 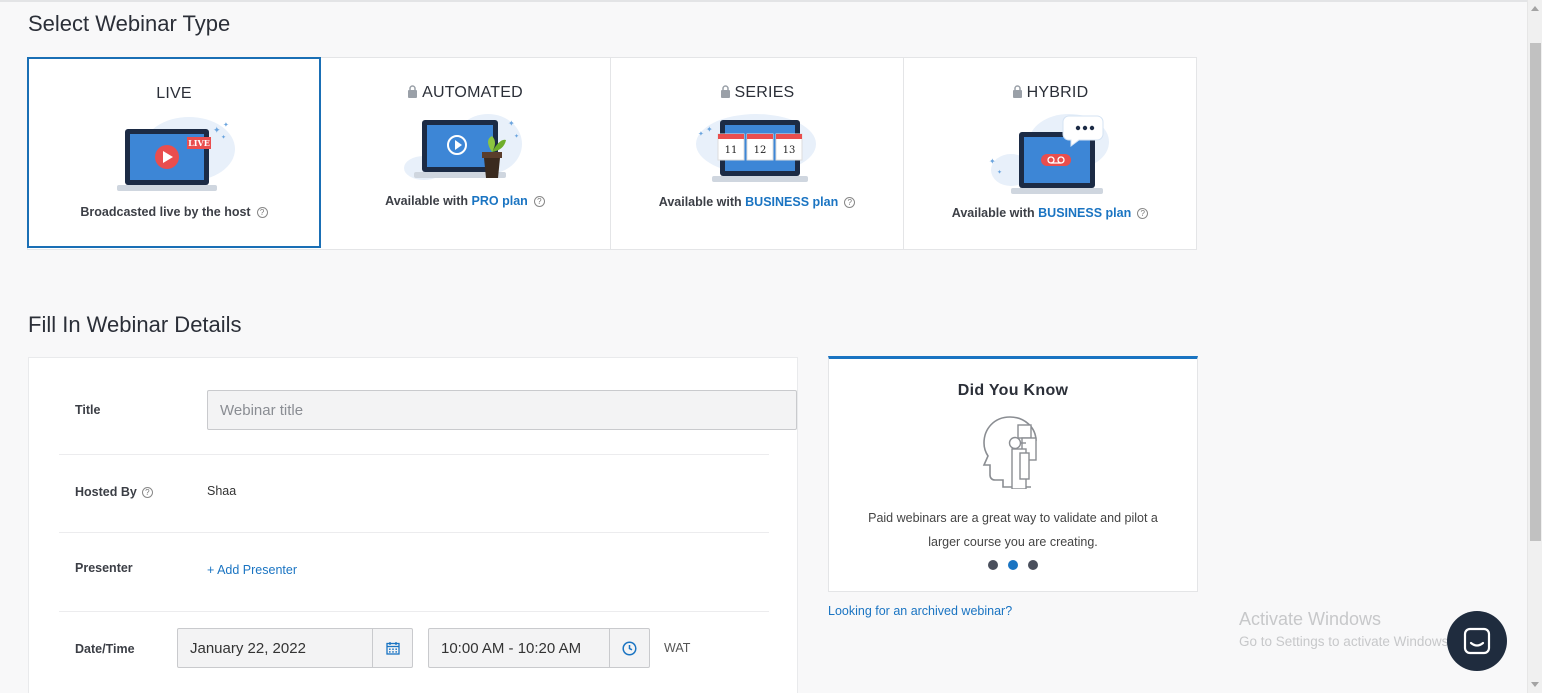 What do you see at coordinates (789, 150) in the screenshot?
I see `svg-text: 13` at bounding box center [789, 150].